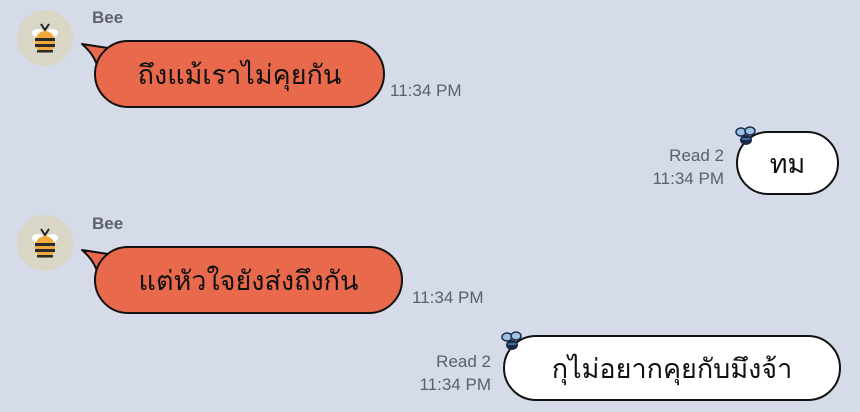 The image size is (860, 412). I want to click on message-bubble: แต่หัวใจยังส่งถึงกัน, so click(248, 280).